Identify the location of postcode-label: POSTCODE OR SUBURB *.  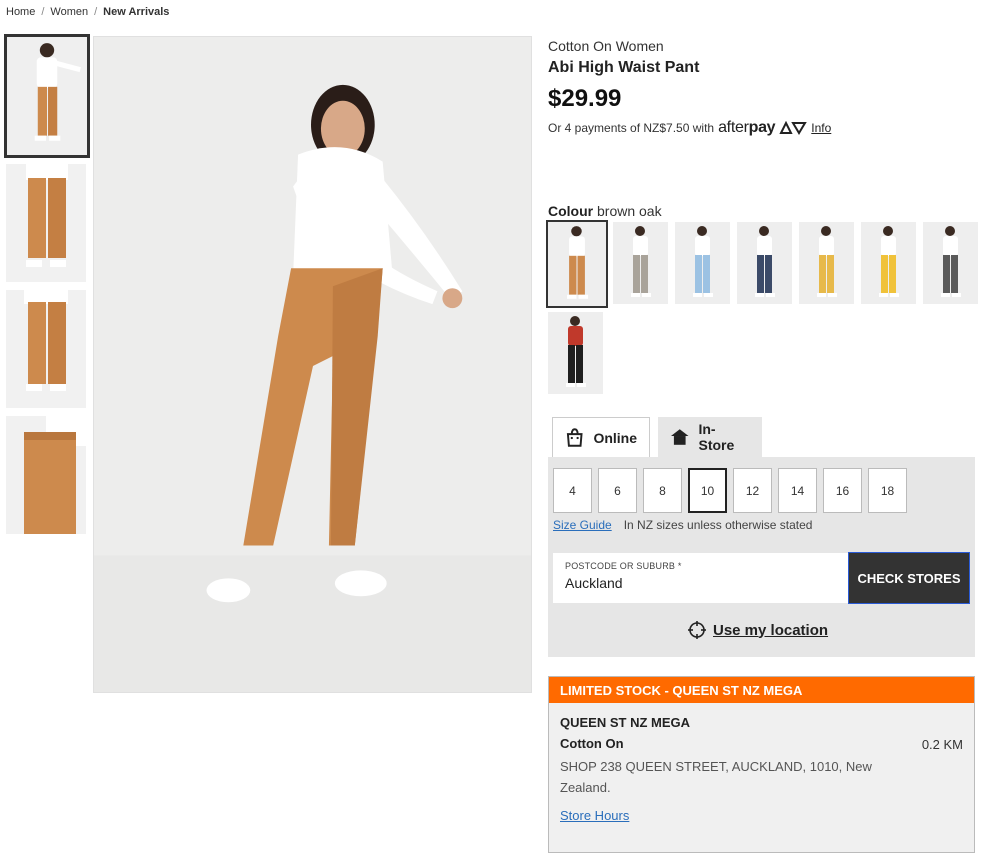
(623, 566).